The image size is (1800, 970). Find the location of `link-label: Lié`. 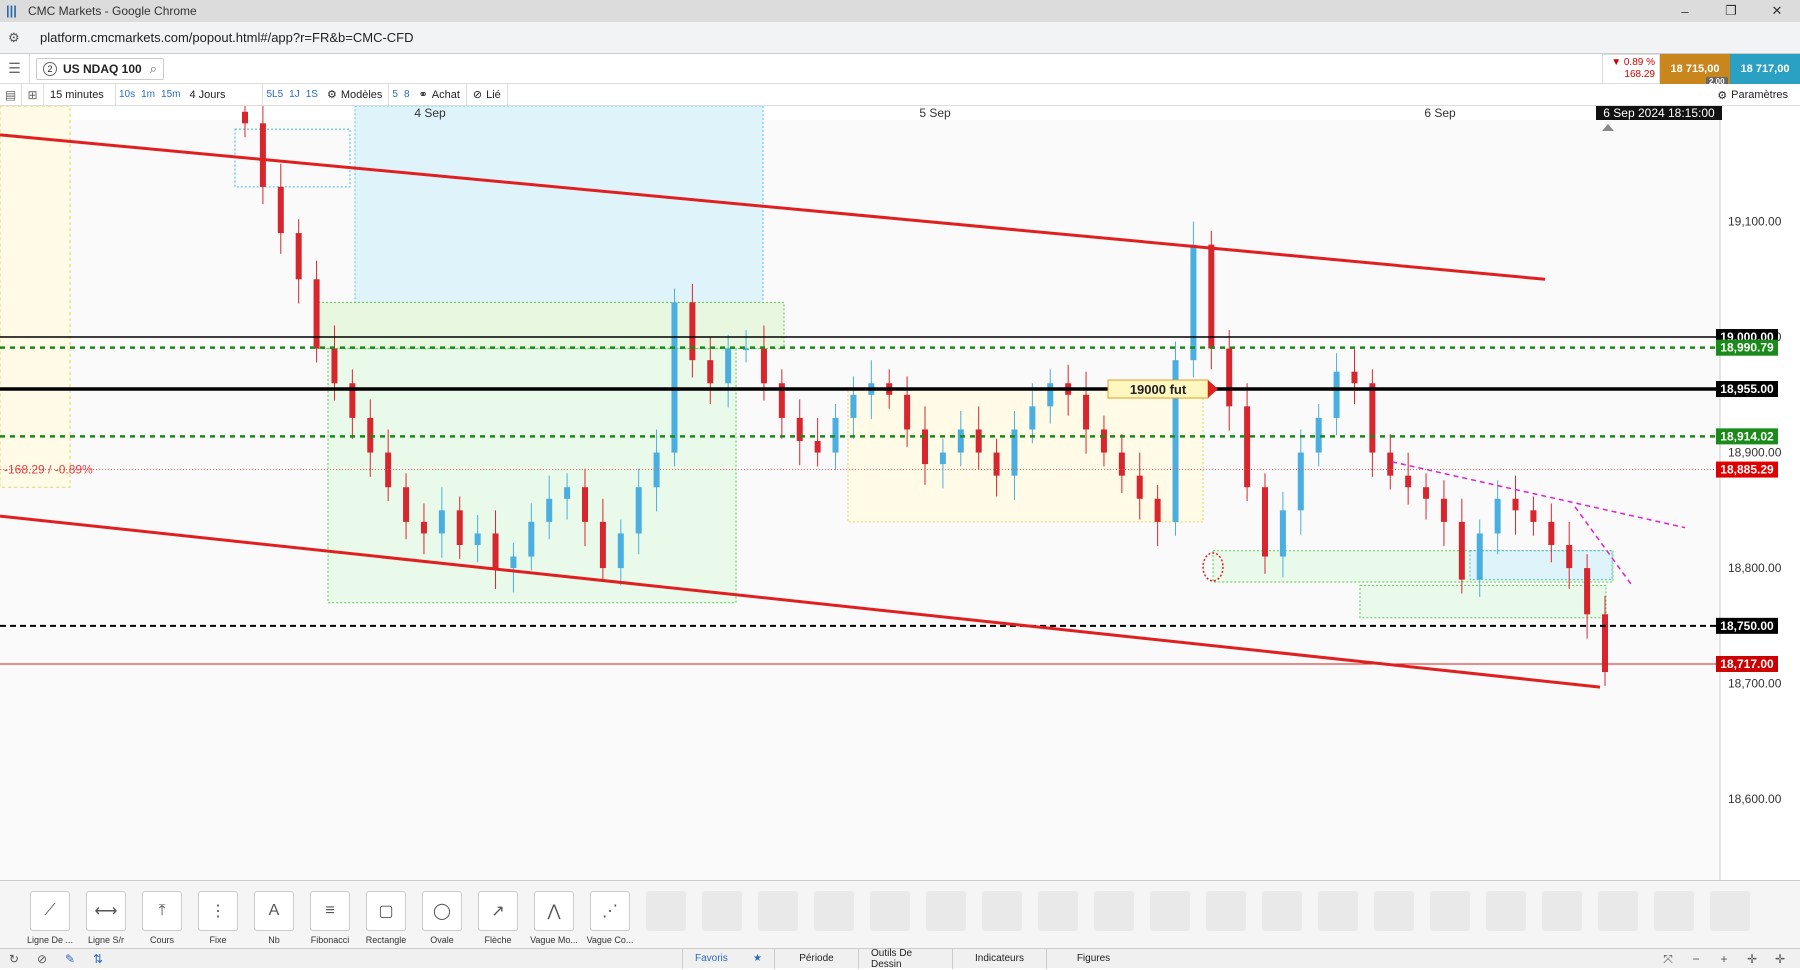

link-label: Lié is located at coordinates (493, 94).